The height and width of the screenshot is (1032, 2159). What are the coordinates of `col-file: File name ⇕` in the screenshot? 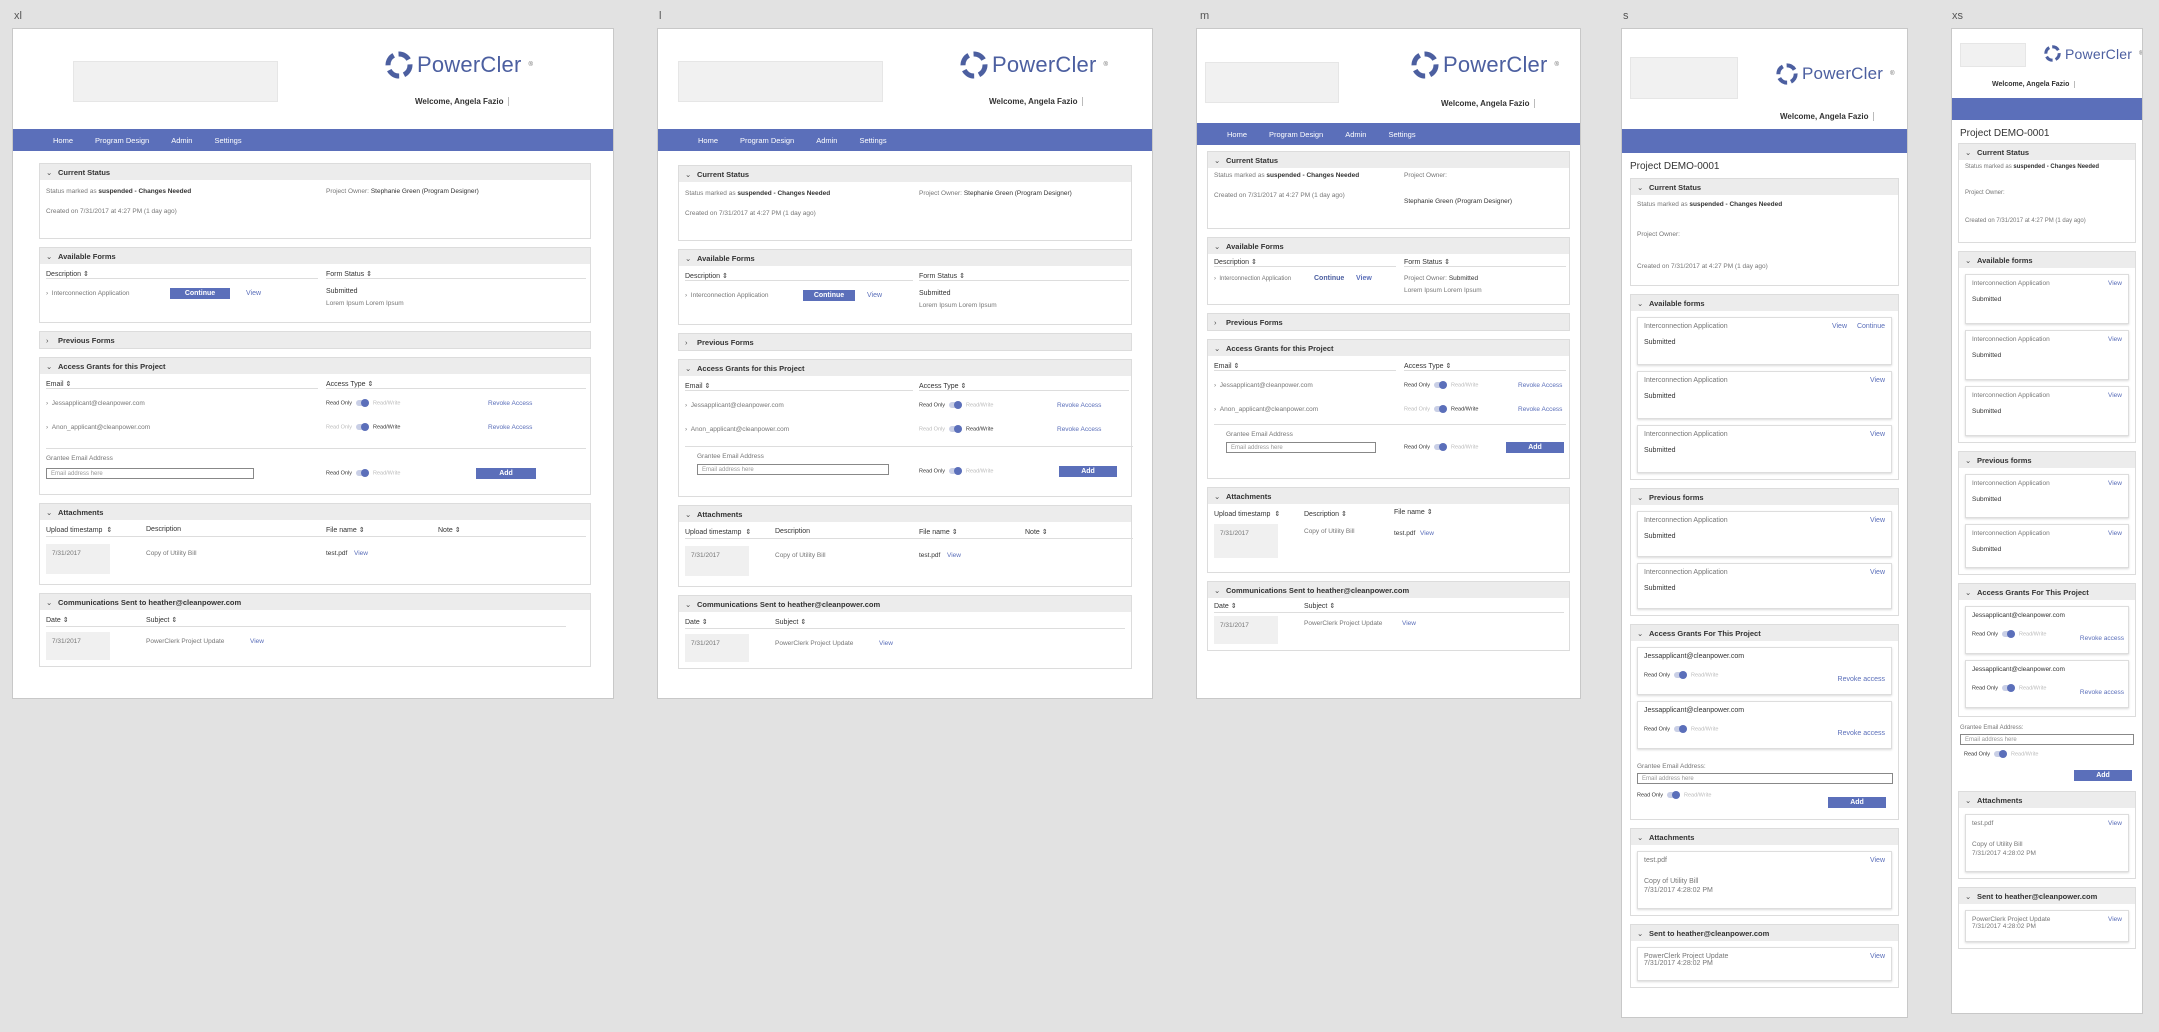 It's located at (345, 530).